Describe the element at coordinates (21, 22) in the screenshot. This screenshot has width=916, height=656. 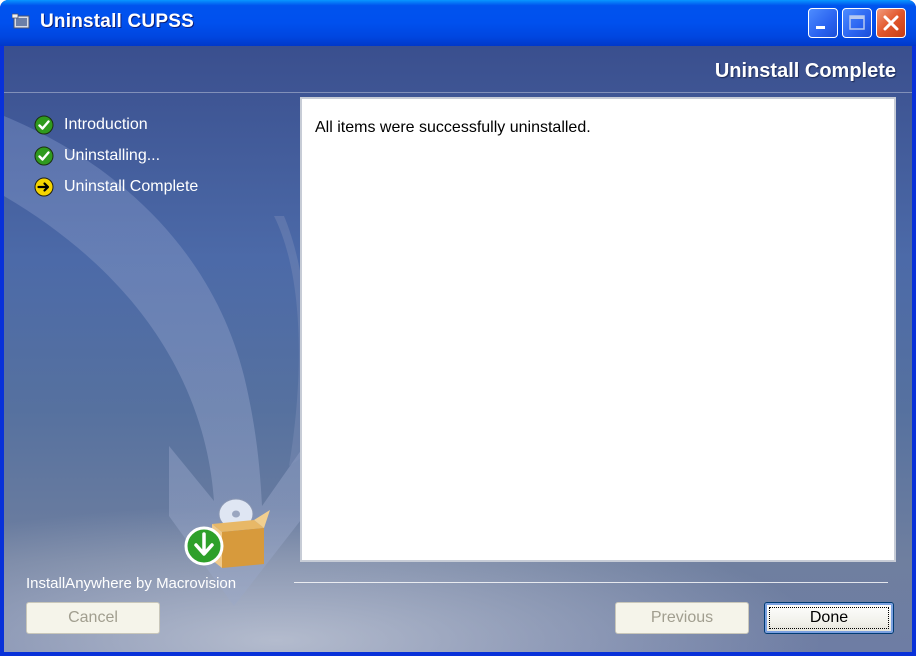
I see `installer-icon` at that location.